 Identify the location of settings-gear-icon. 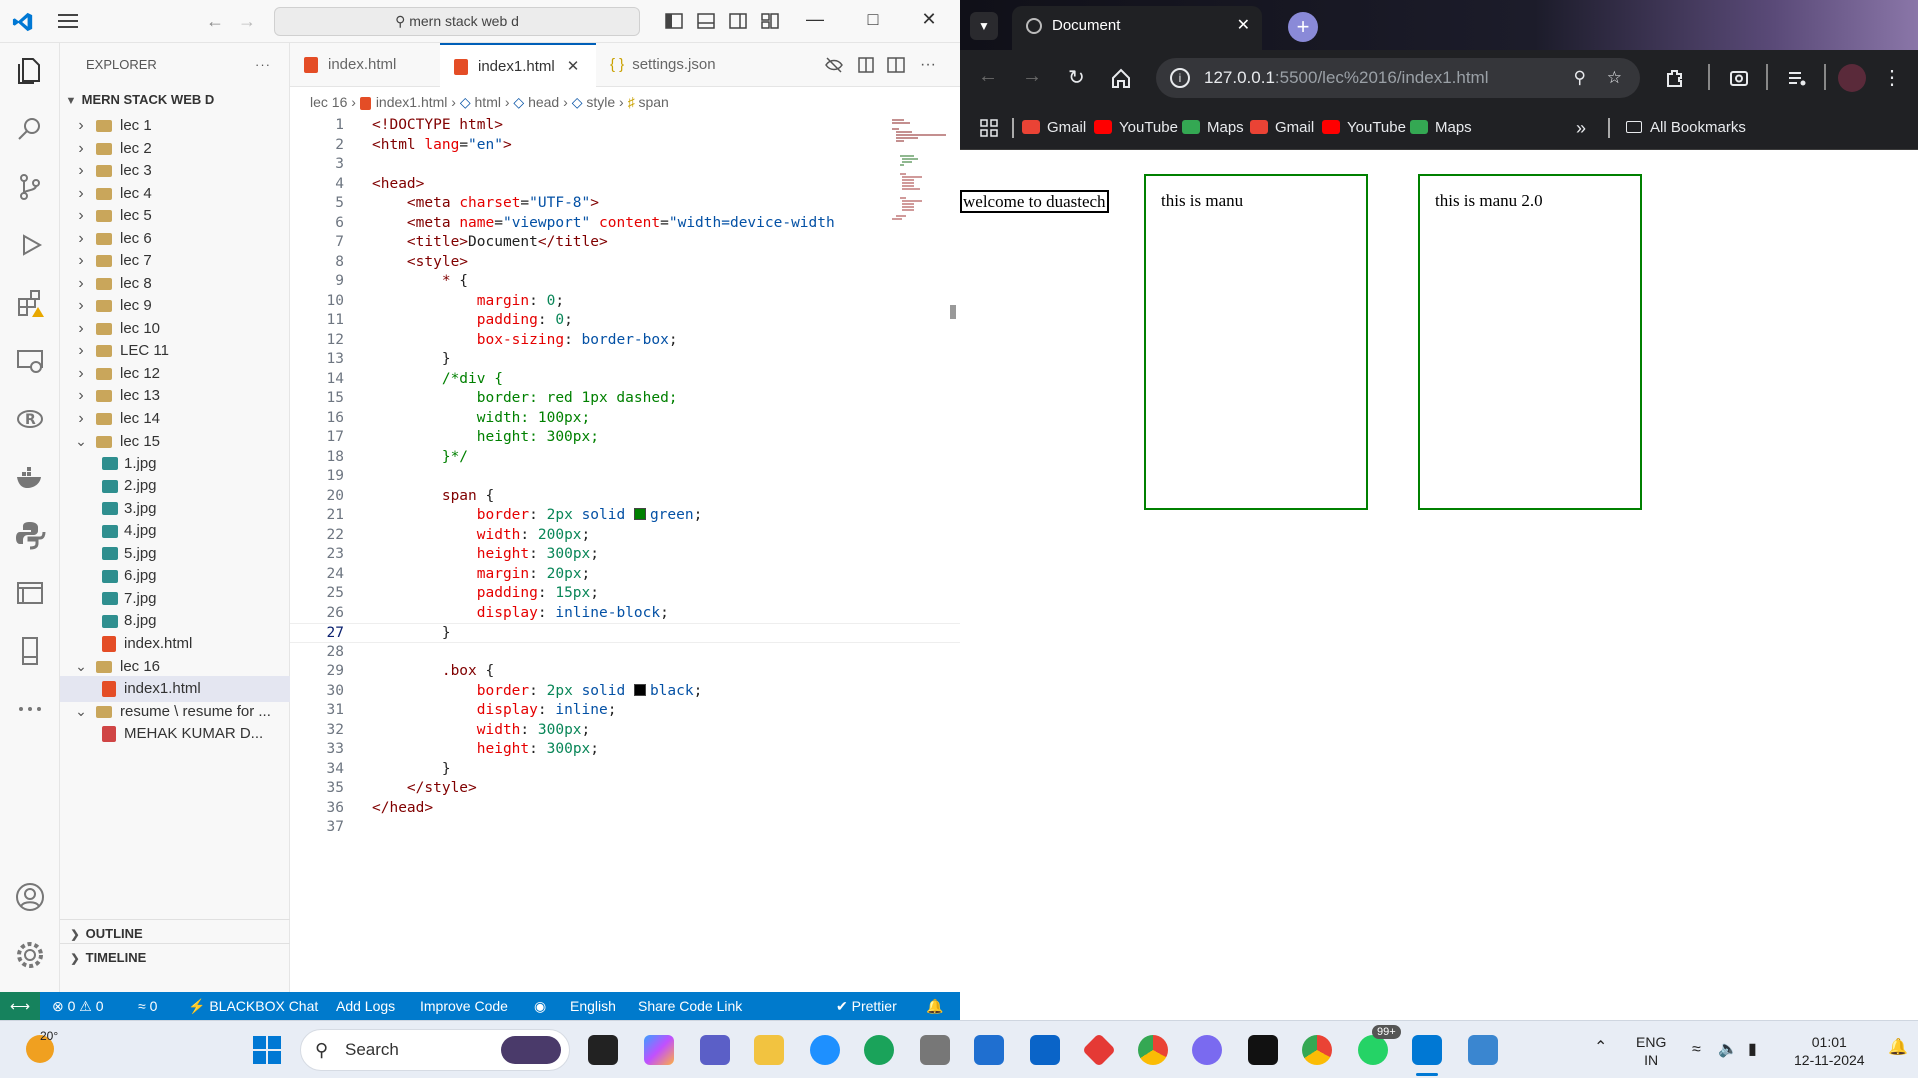
(30, 955).